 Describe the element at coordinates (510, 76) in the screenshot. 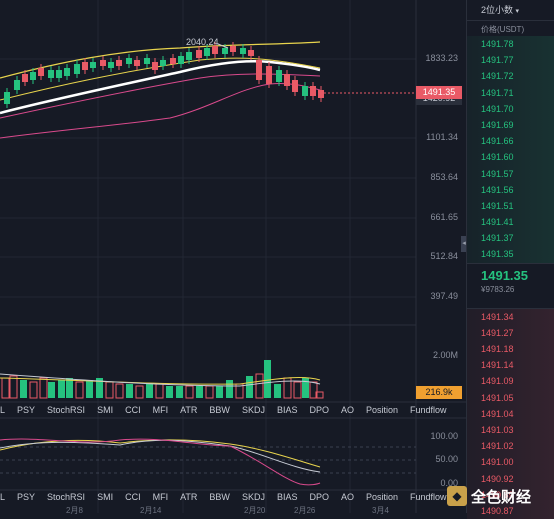

I see `bid-row: 1491.72` at that location.